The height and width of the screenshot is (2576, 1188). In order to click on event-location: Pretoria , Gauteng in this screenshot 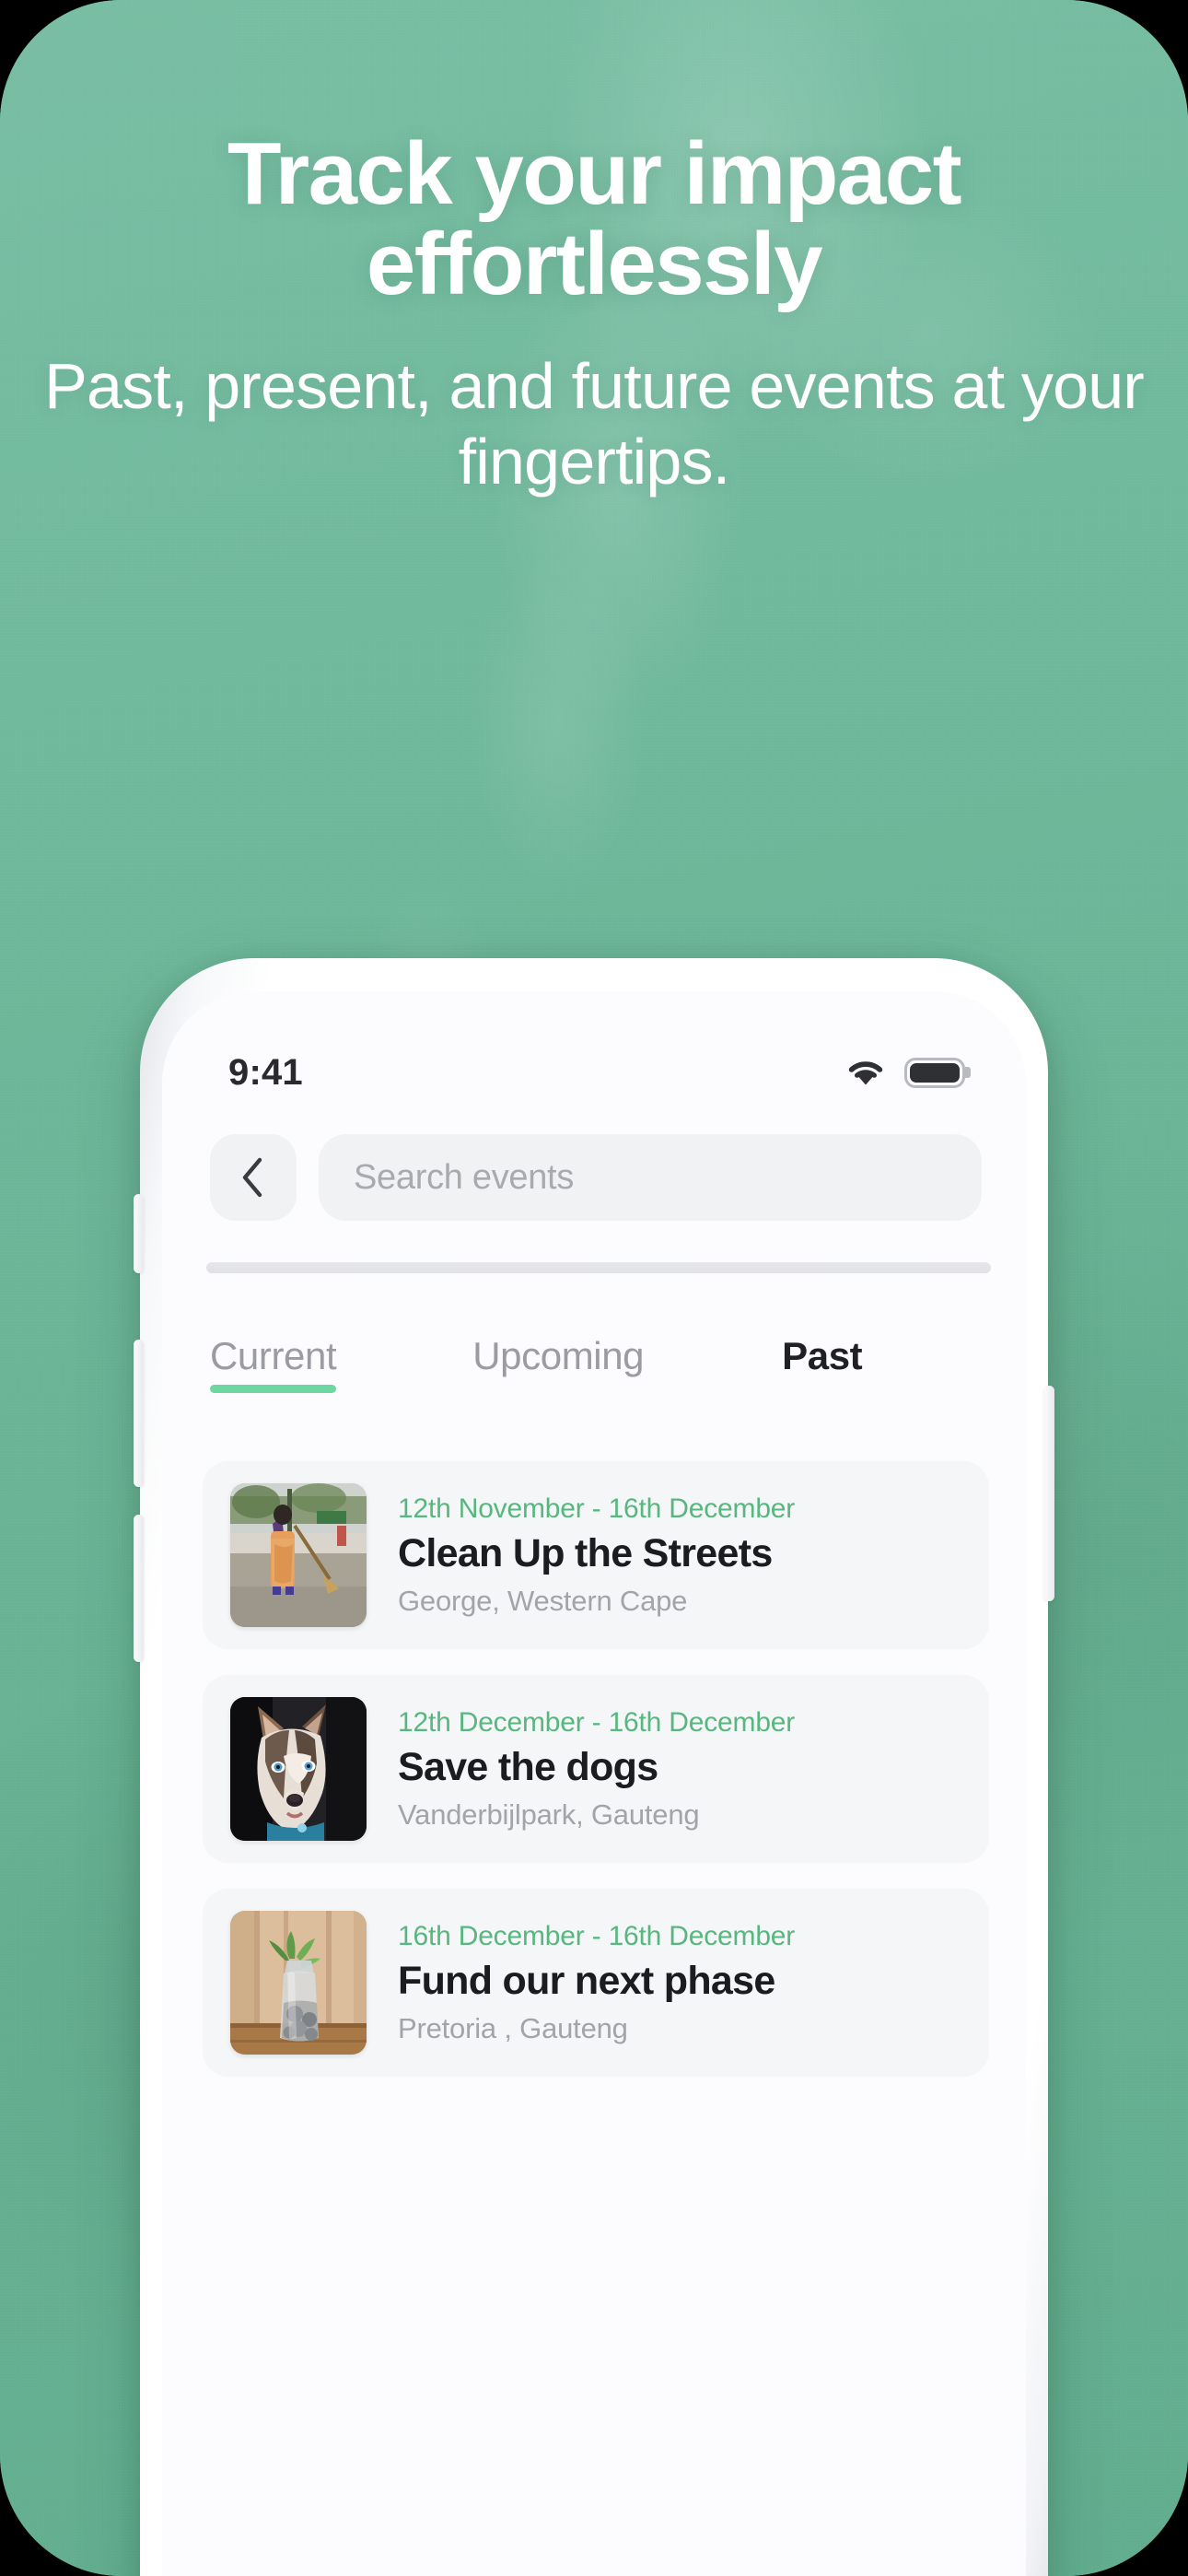, I will do `click(513, 2027)`.